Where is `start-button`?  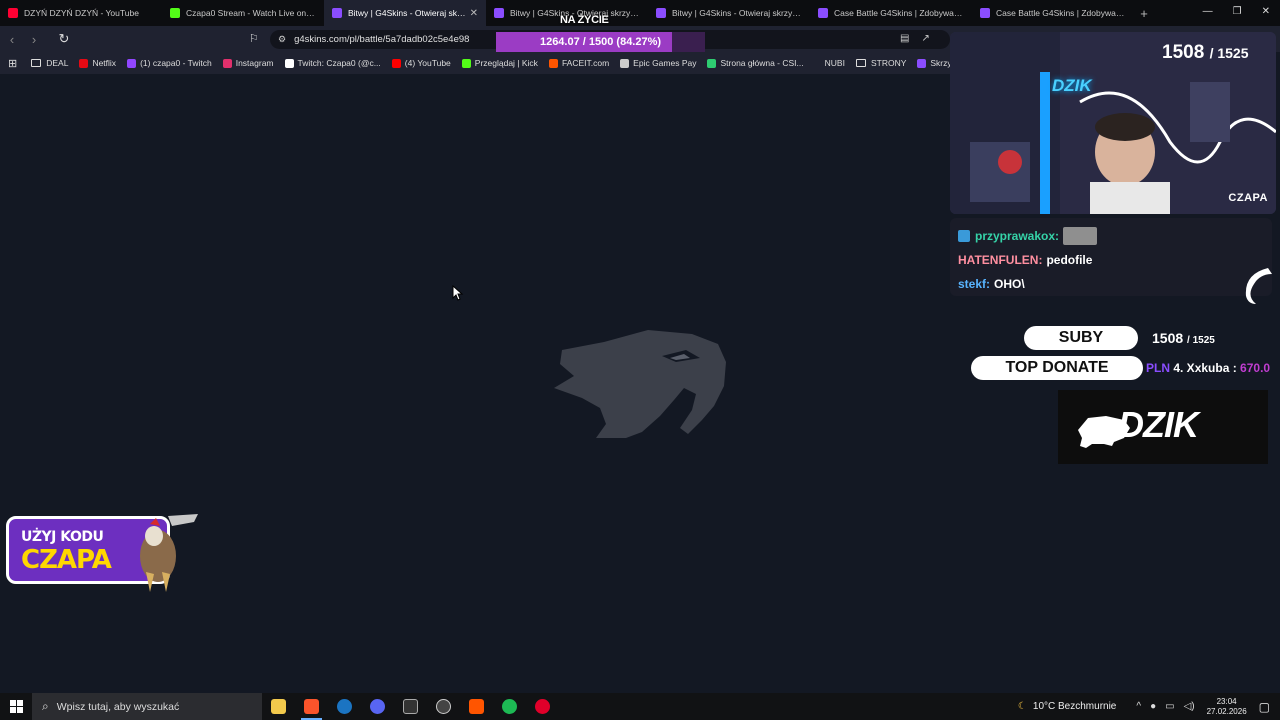
start-button is located at coordinates (16, 706).